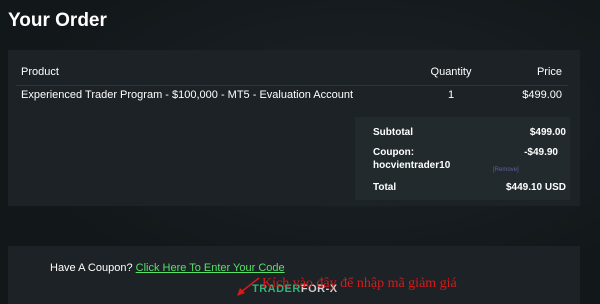 The image size is (600, 304). Describe the element at coordinates (549, 72) in the screenshot. I see `header-price: Price` at that location.